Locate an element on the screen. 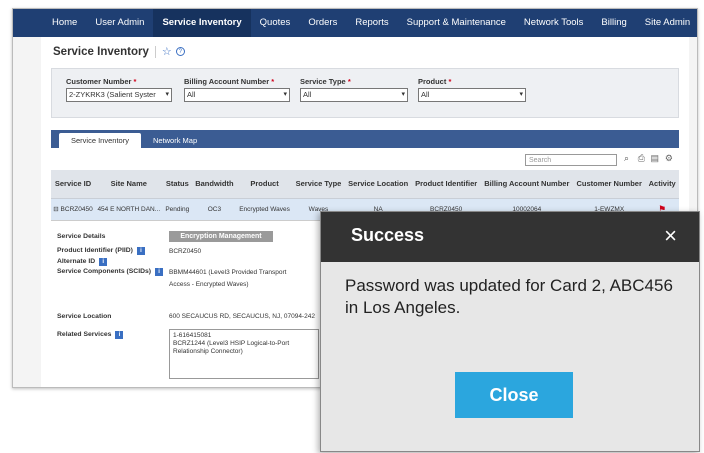  service-location-value: 600 SECAUCUS RD, SECAUCUS, NJ, 07094-242 is located at coordinates (242, 316).